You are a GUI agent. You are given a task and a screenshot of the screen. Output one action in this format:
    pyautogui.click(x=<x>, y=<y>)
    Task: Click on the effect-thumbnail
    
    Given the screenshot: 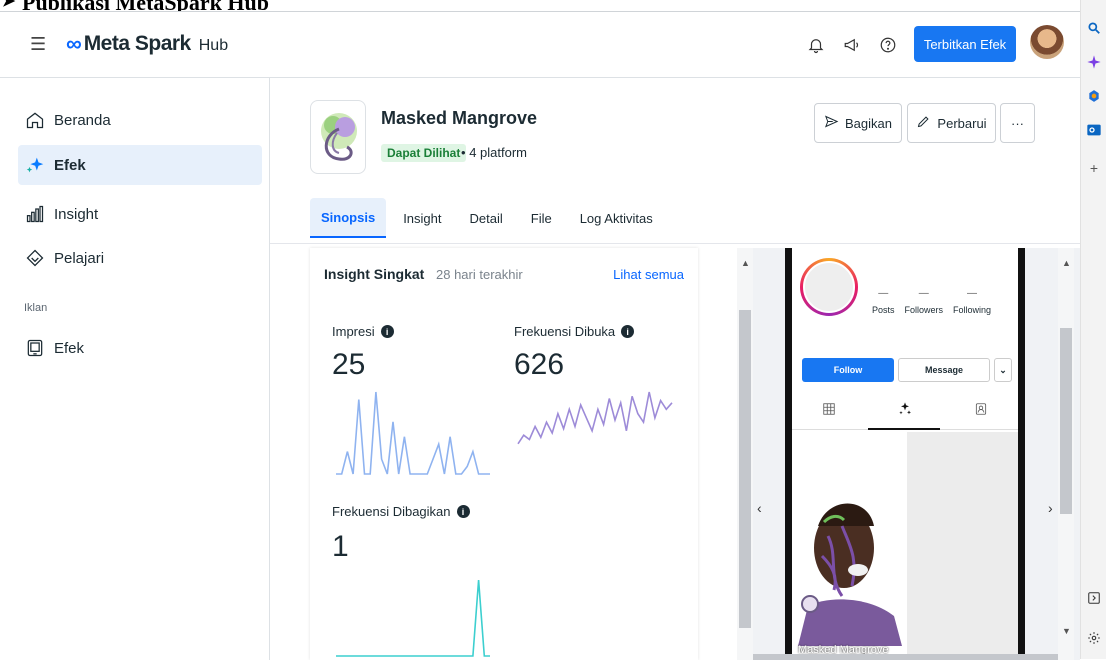 What is the action you would take?
    pyautogui.click(x=338, y=137)
    